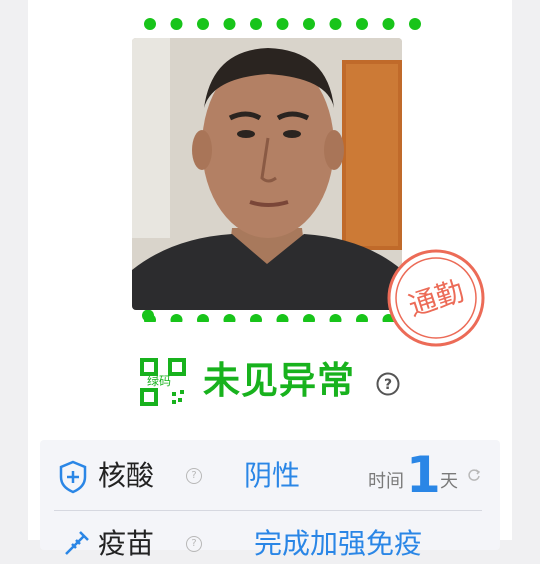  What do you see at coordinates (77, 543) in the screenshot?
I see `vaccine-syringe-icon` at bounding box center [77, 543].